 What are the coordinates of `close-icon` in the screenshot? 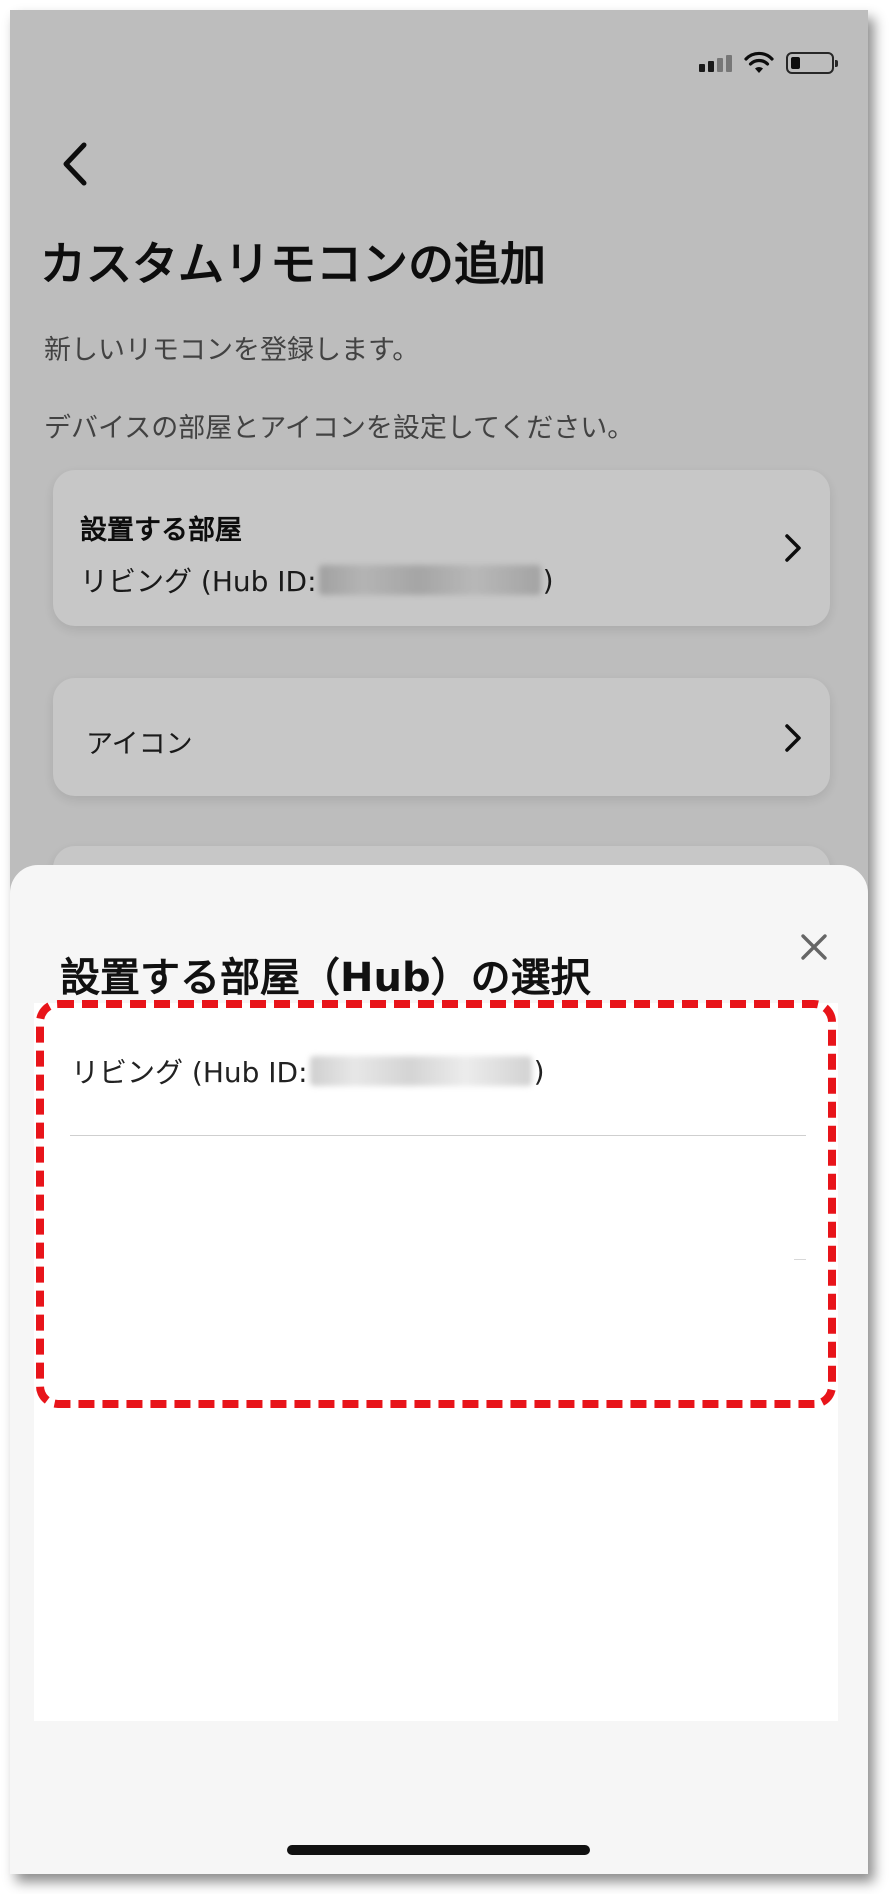 It's located at (814, 947).